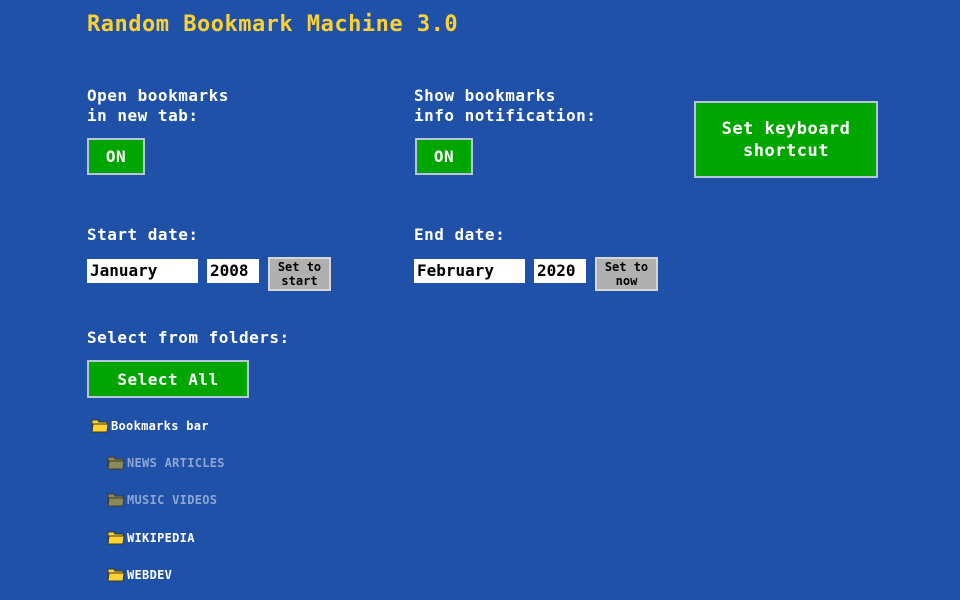  Describe the element at coordinates (168, 379) in the screenshot. I see `select-all-button: Select All` at that location.